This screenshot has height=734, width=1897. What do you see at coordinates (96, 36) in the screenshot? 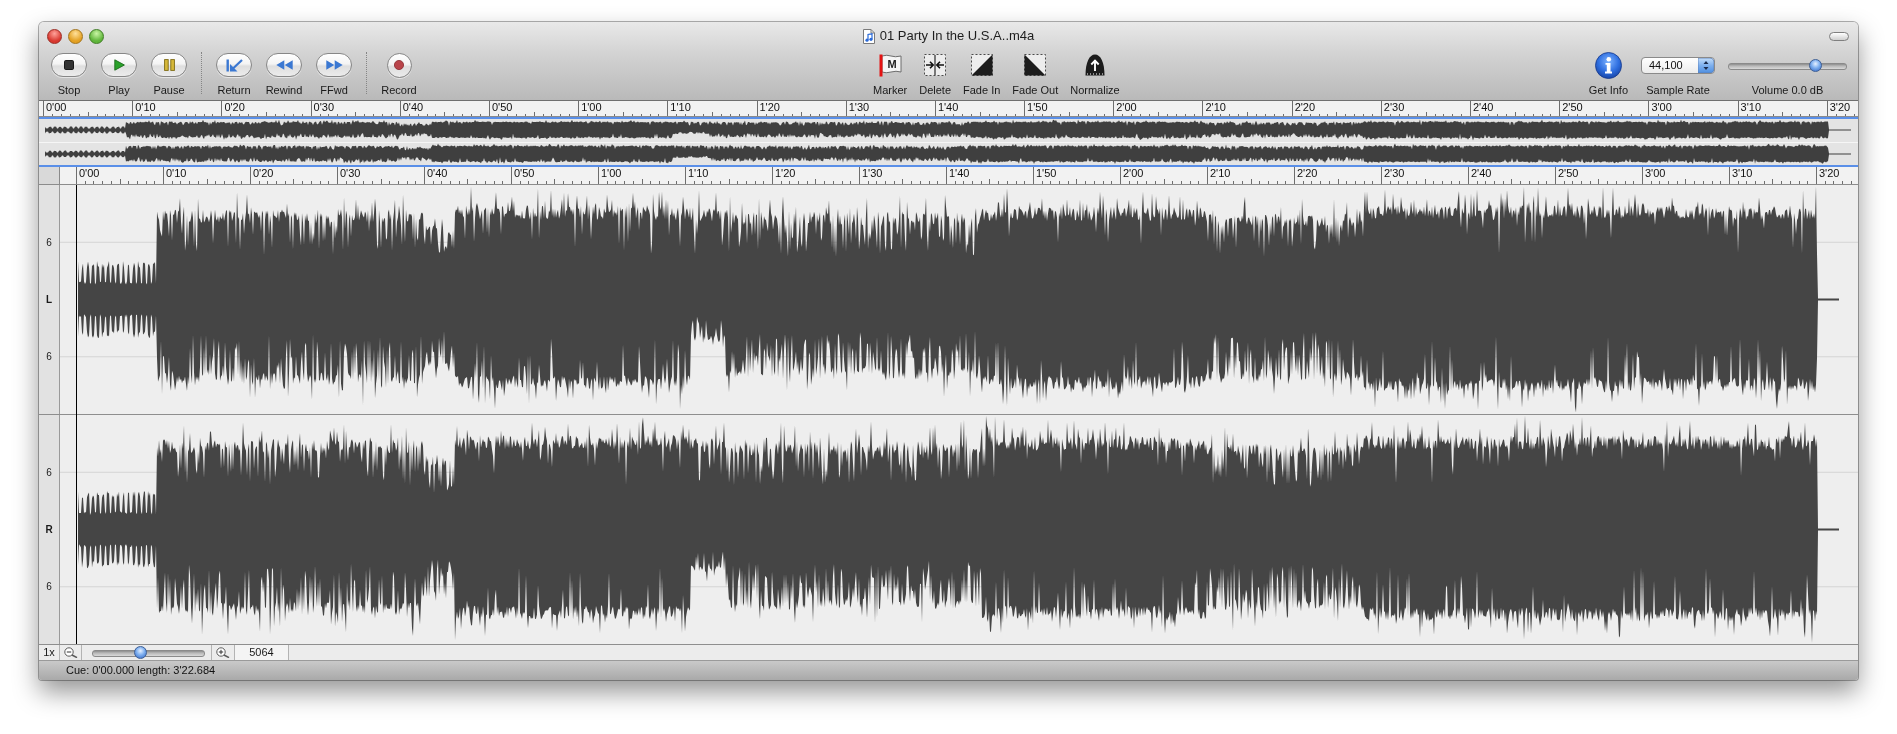
I see `zoom-button` at bounding box center [96, 36].